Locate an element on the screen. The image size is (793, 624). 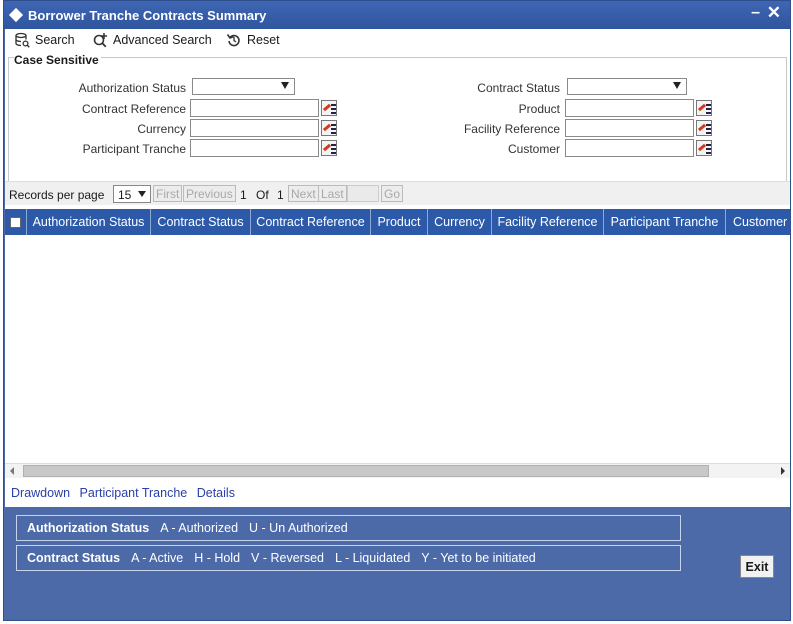
column-header-currency: Currency is located at coordinates (460, 222).